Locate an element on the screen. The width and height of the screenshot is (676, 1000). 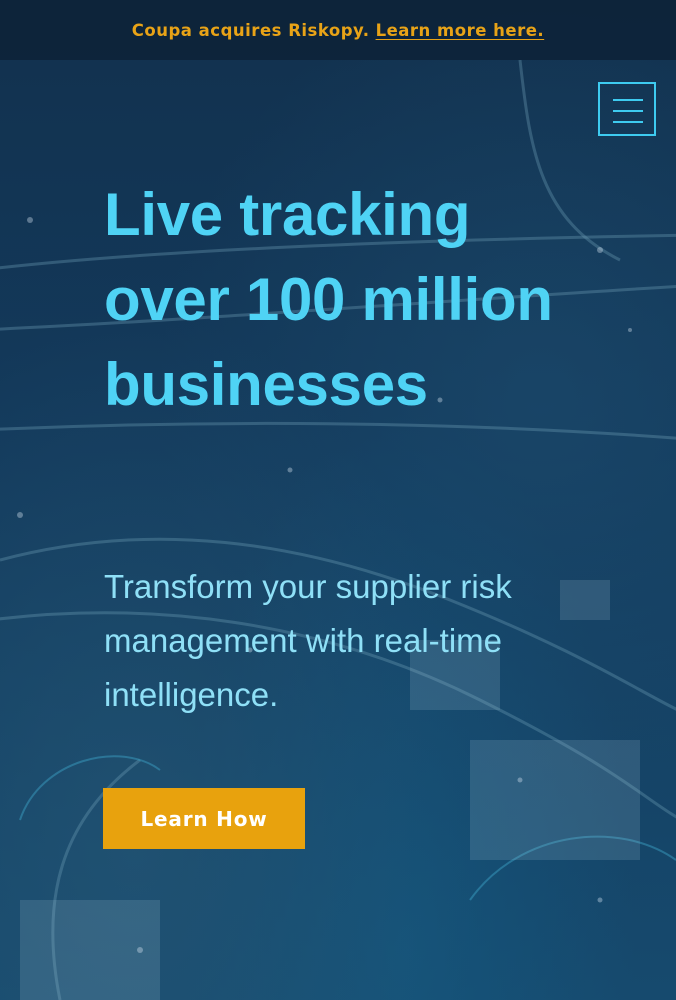
announcement-text: Coupa acquires Riskopy. is located at coordinates (250, 30).